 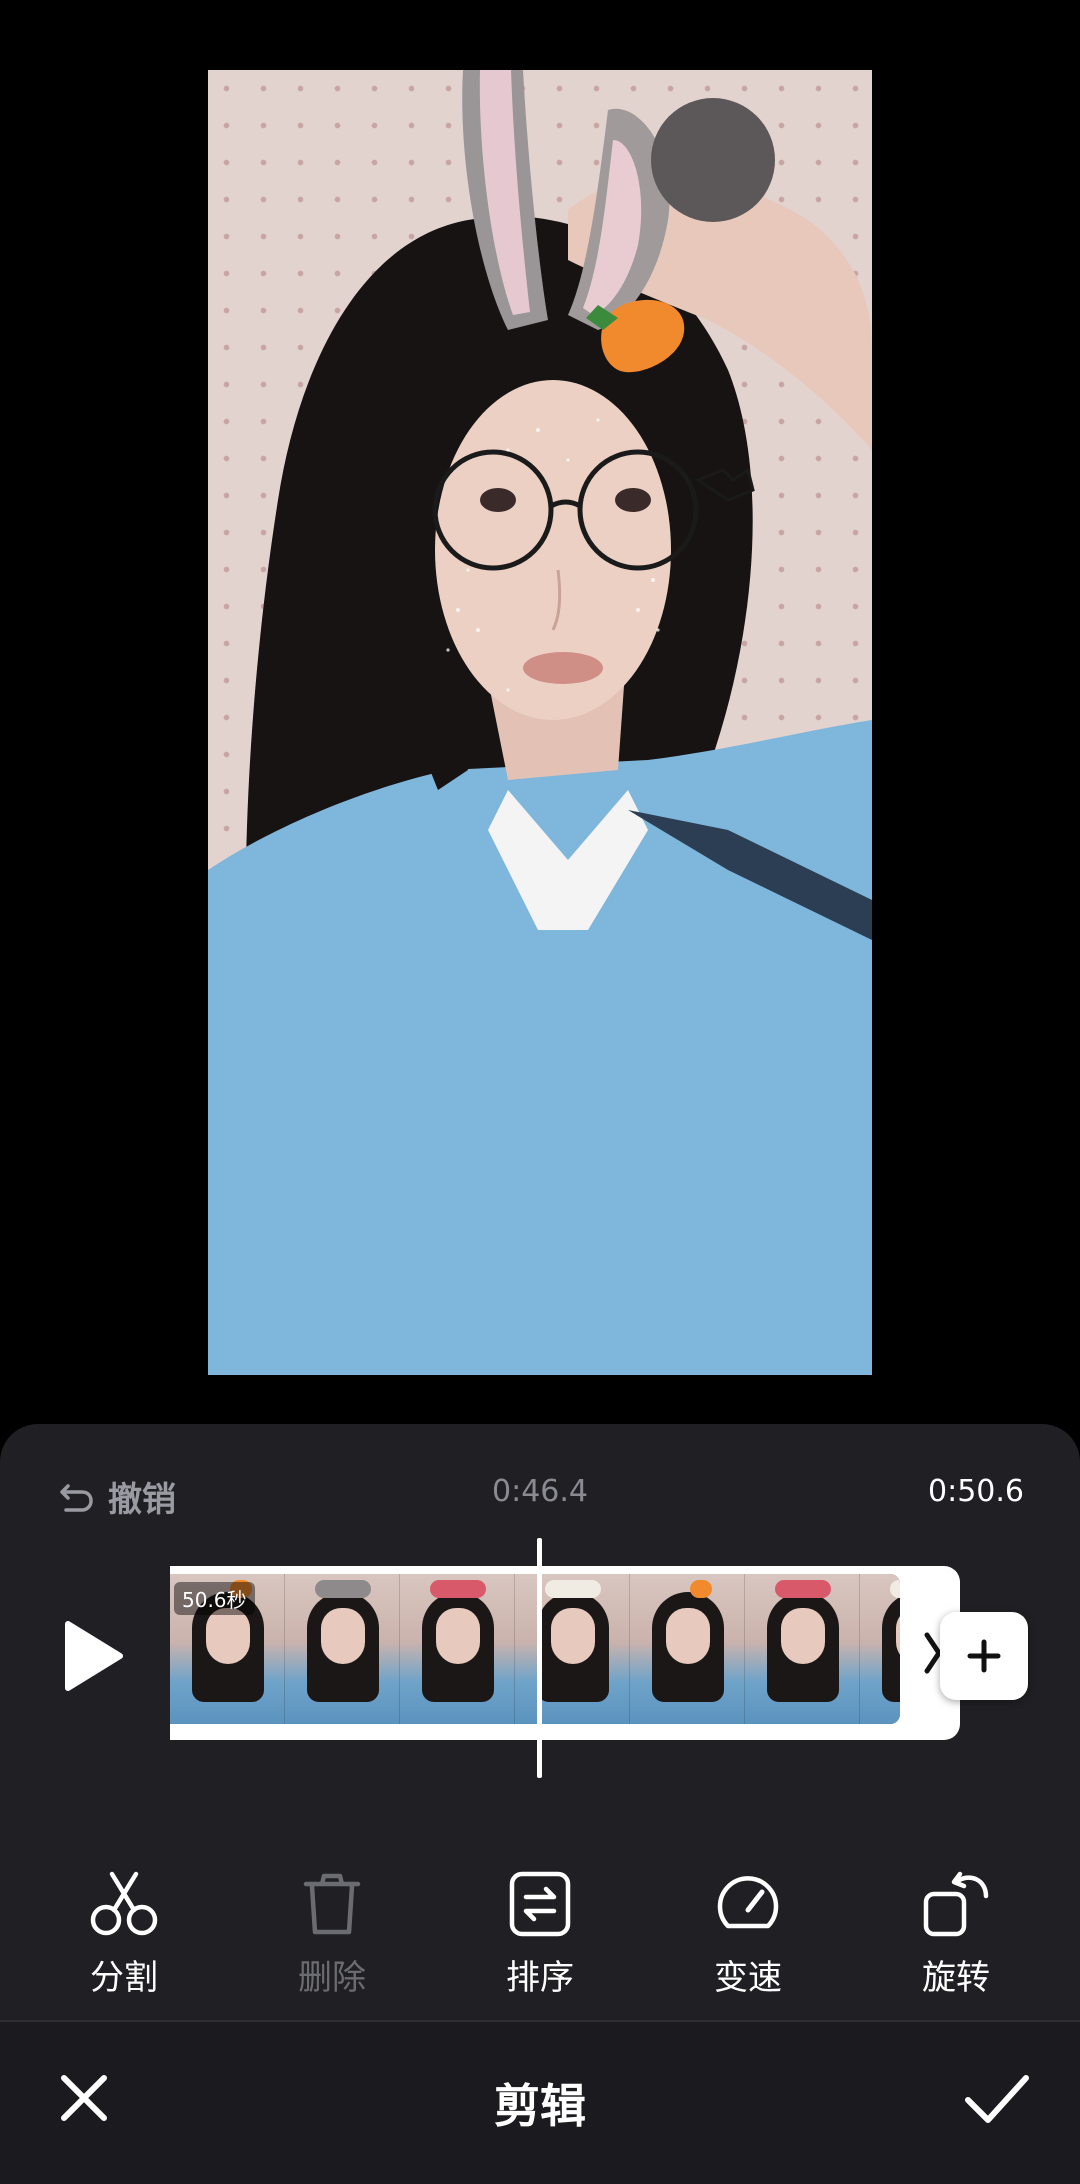 What do you see at coordinates (142, 1499) in the screenshot?
I see `undo-label: 撤销` at bounding box center [142, 1499].